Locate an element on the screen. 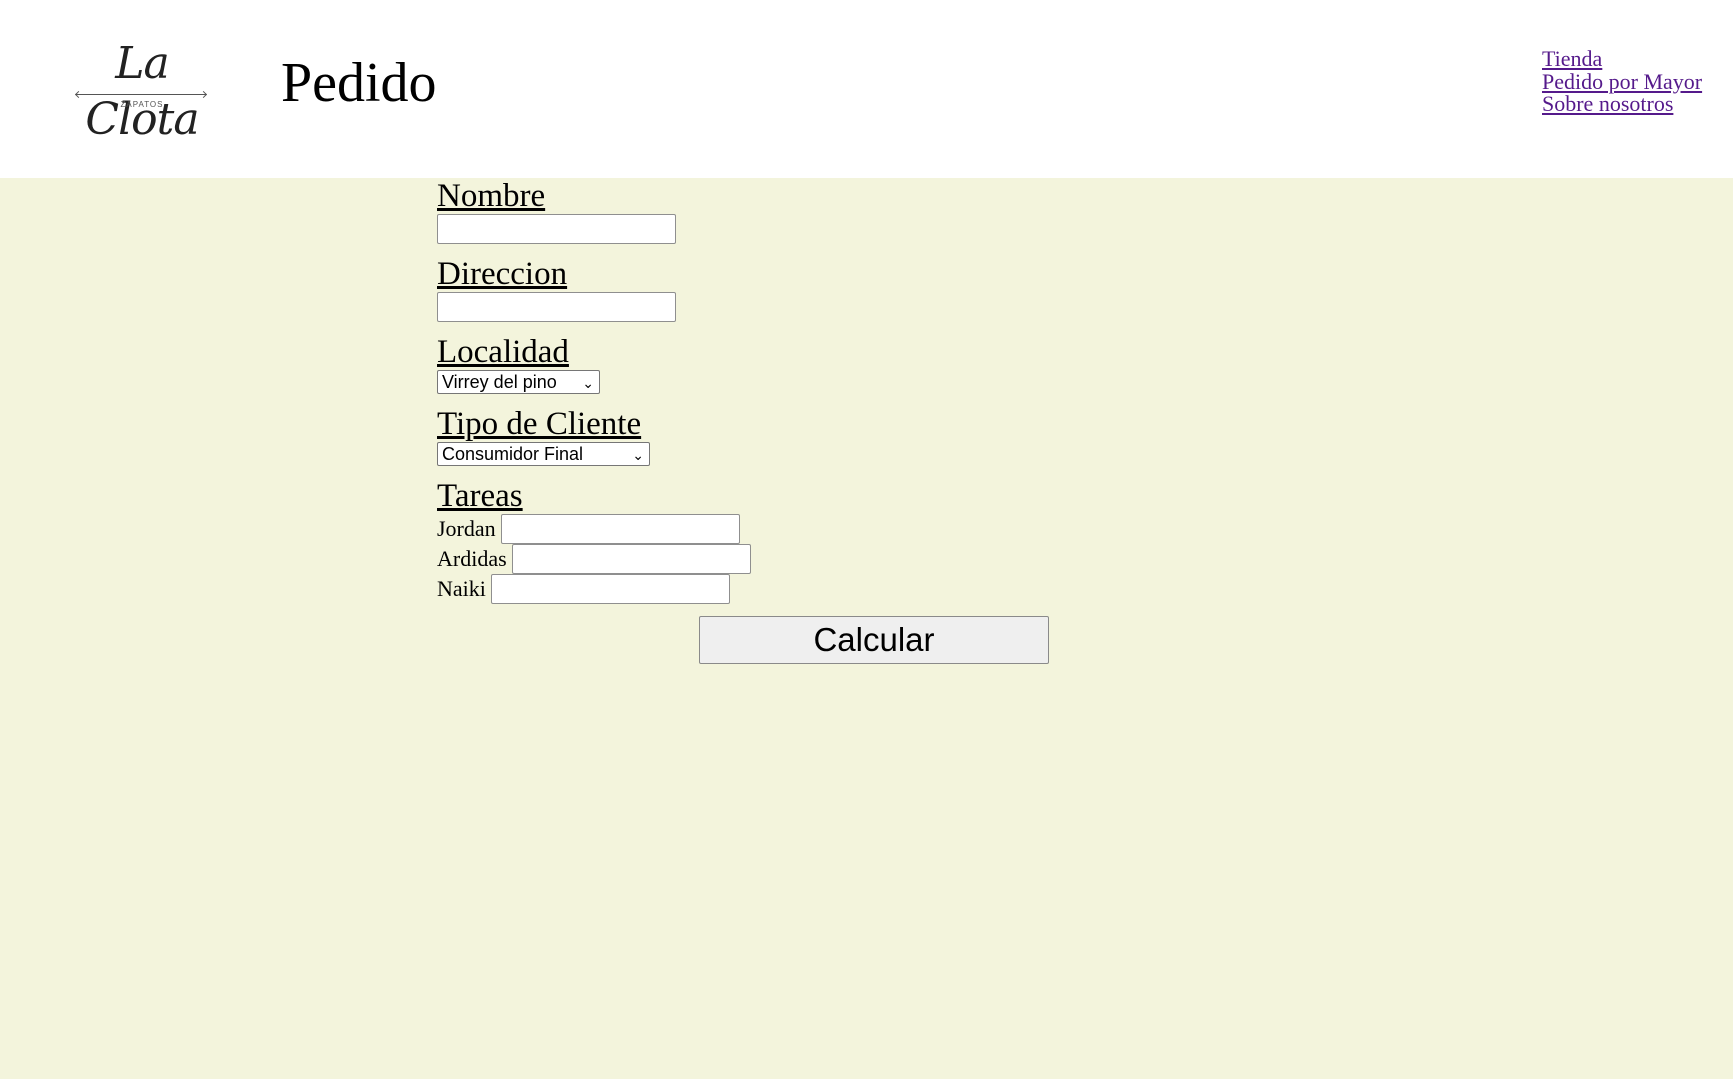 Image resolution: width=1733 pixels, height=1079 pixels. naiki-input is located at coordinates (610, 589).